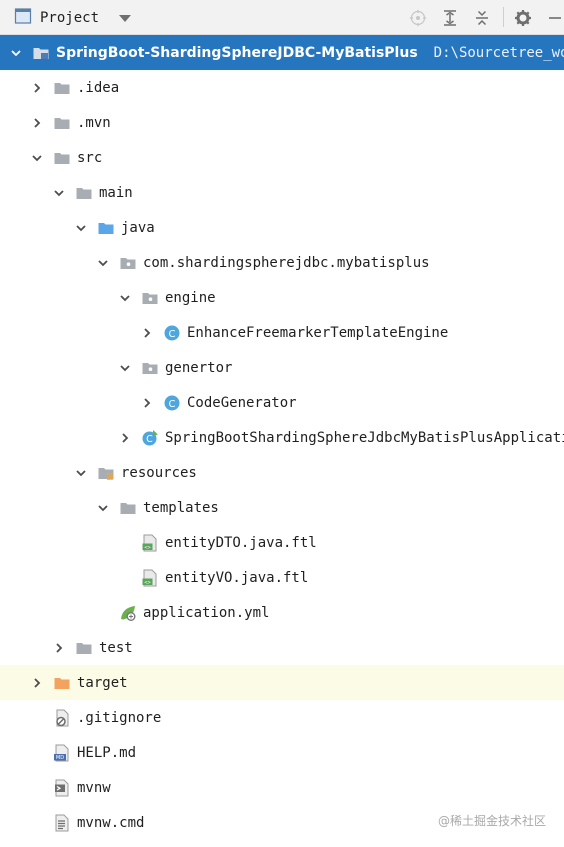  Describe the element at coordinates (94, 122) in the screenshot. I see `tree-item-label: .mvn` at that location.